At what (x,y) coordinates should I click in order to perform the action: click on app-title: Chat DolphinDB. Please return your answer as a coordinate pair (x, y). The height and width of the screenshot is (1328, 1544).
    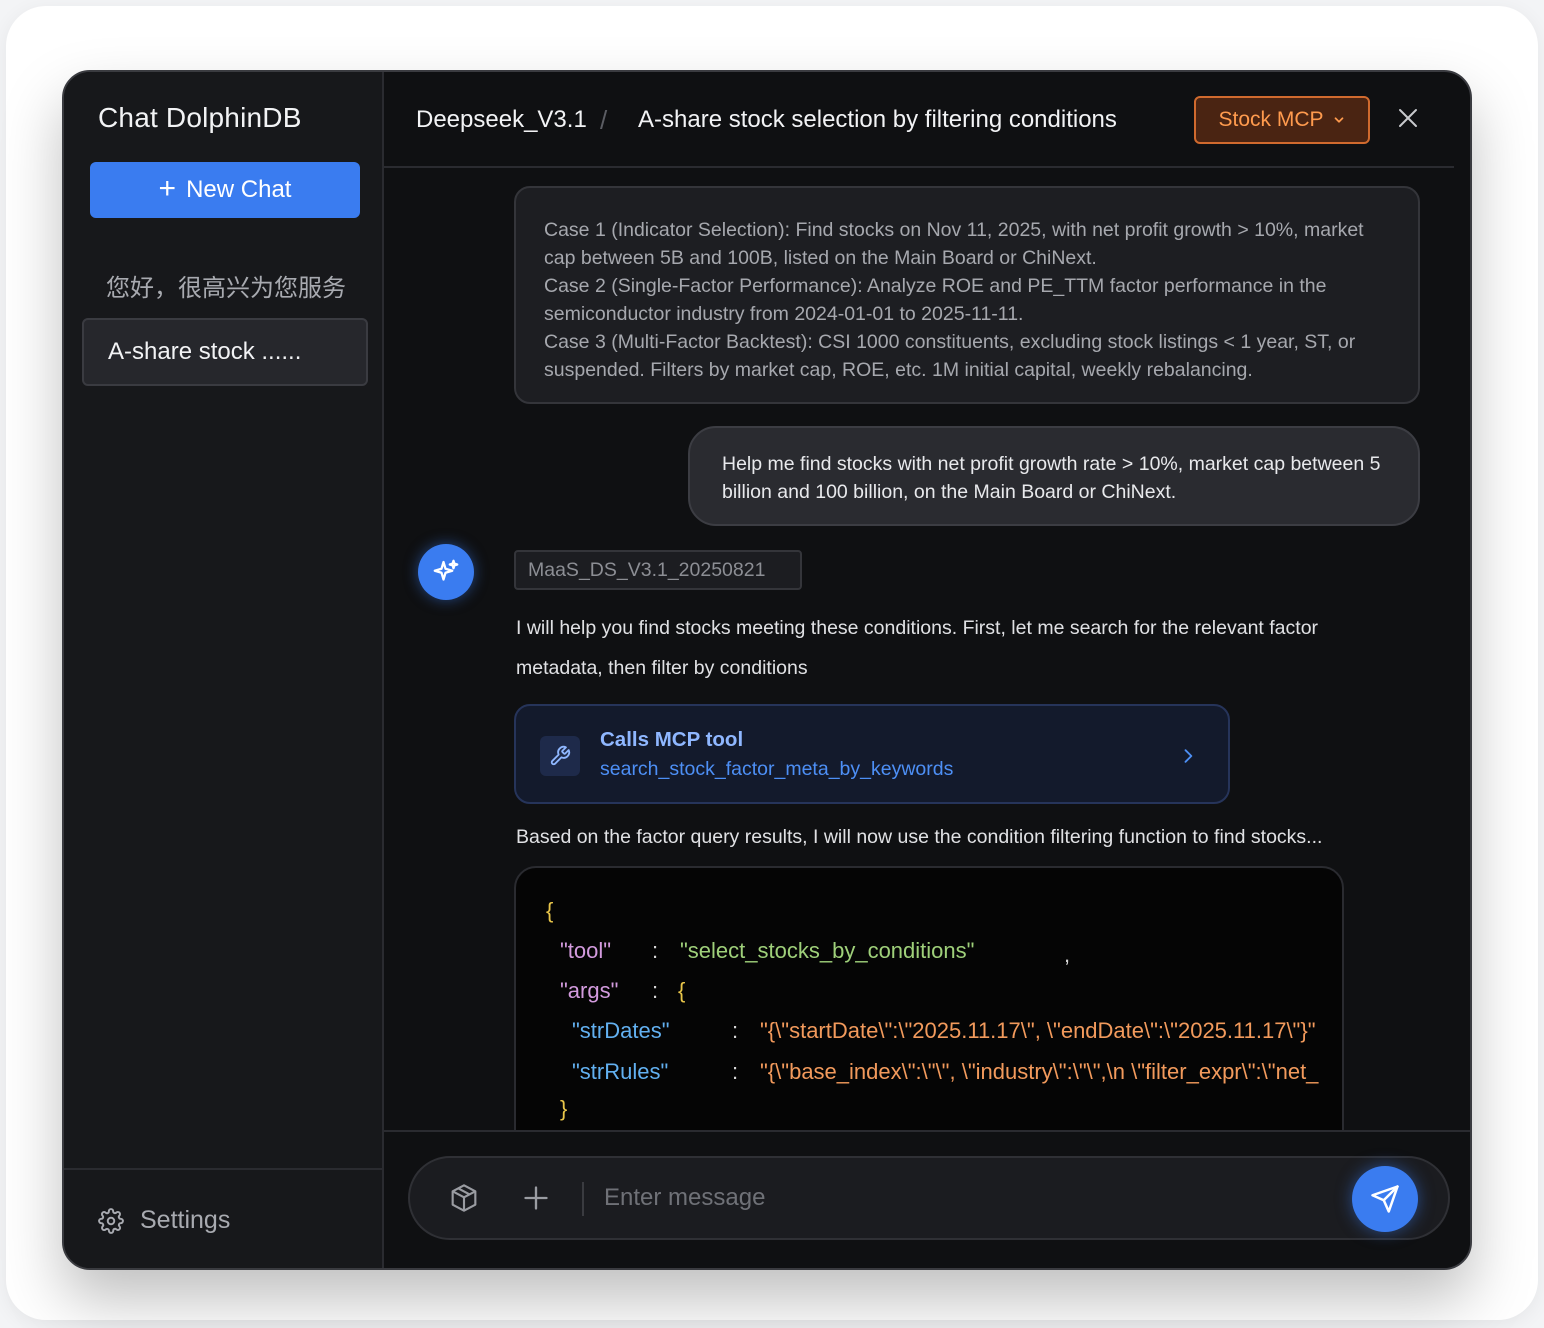
    Looking at the image, I should click on (200, 117).